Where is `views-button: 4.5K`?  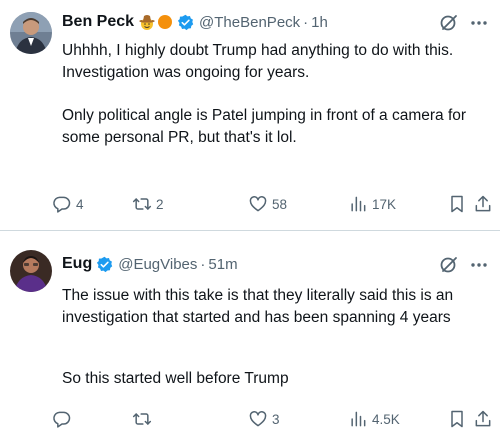
views-button: 4.5K is located at coordinates (374, 419).